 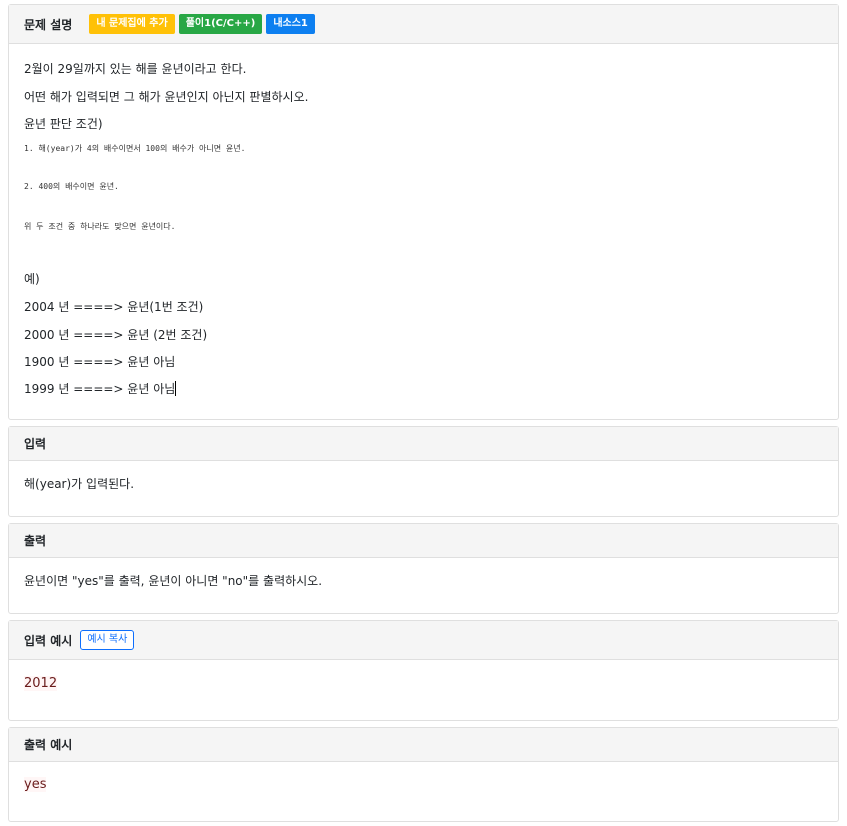 I want to click on condition-line: 2. 400의 배수이면 윤년., so click(x=71, y=186).